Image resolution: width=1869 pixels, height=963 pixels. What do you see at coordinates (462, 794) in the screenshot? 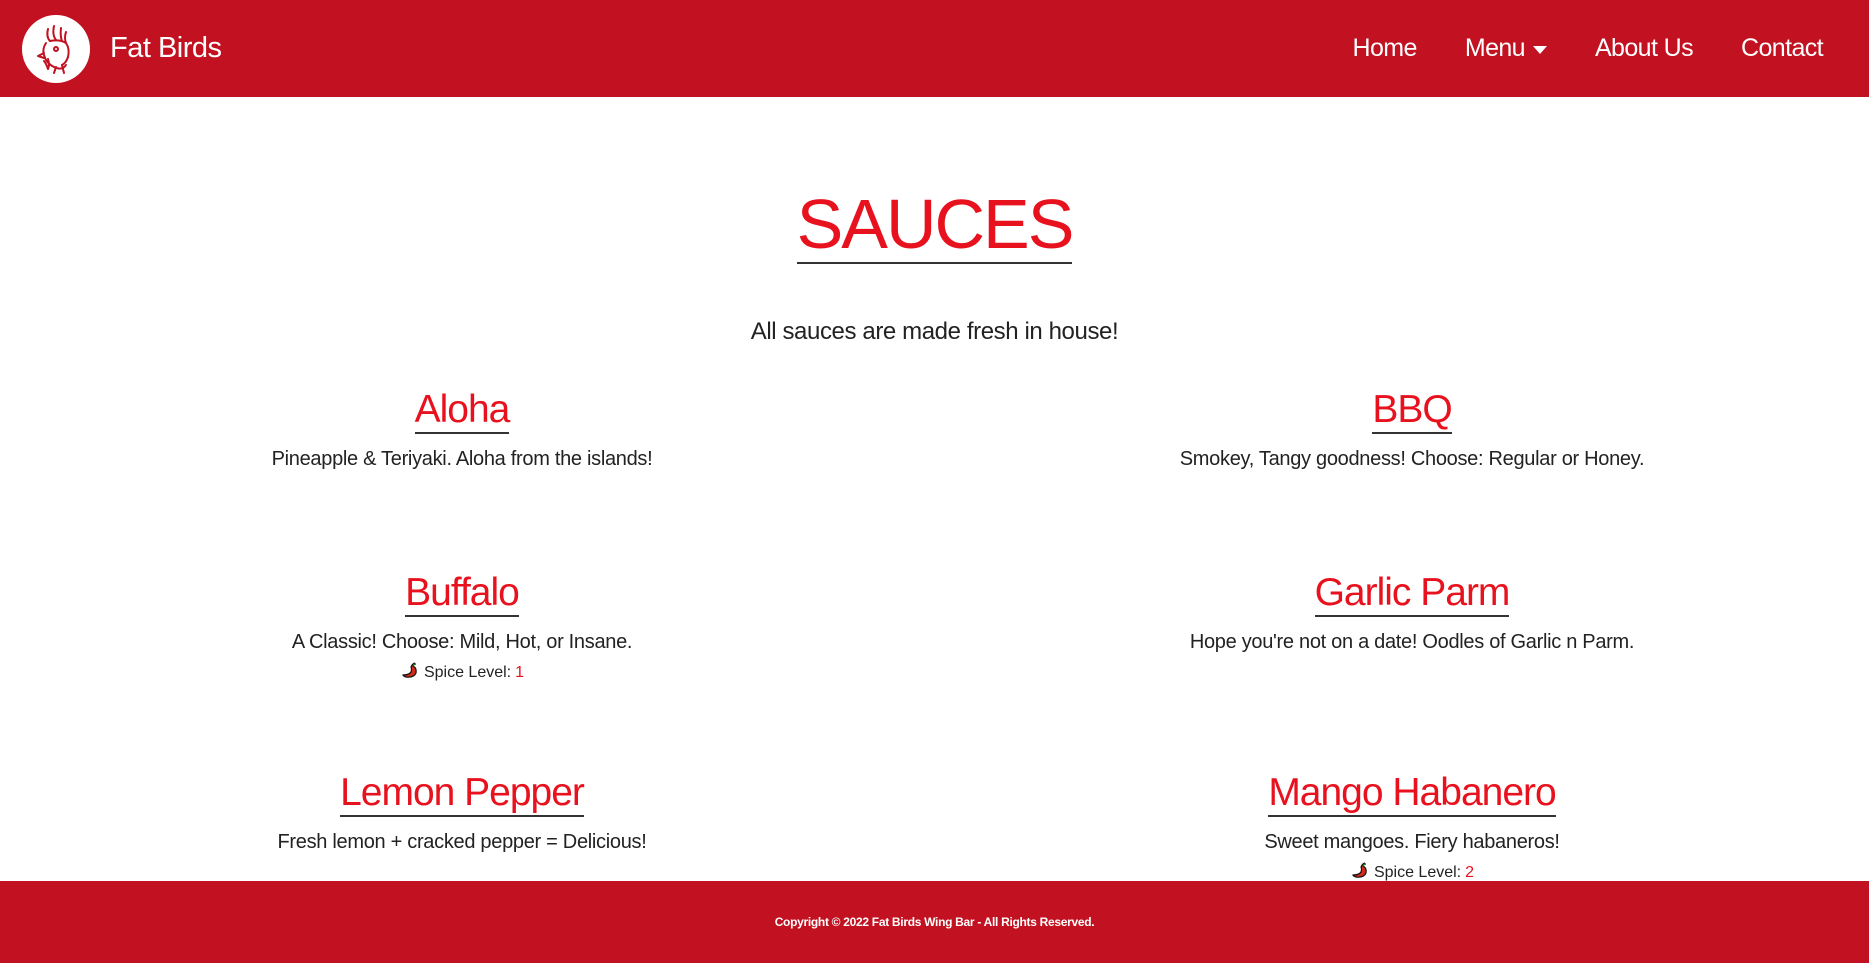
I see `sauce-name: Lemon Pepper` at bounding box center [462, 794].